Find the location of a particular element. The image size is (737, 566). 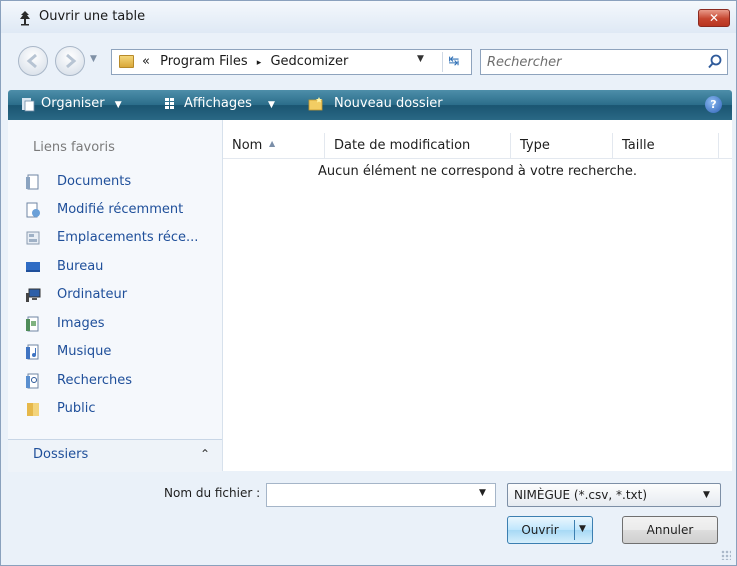

documents-icon is located at coordinates (32, 182).